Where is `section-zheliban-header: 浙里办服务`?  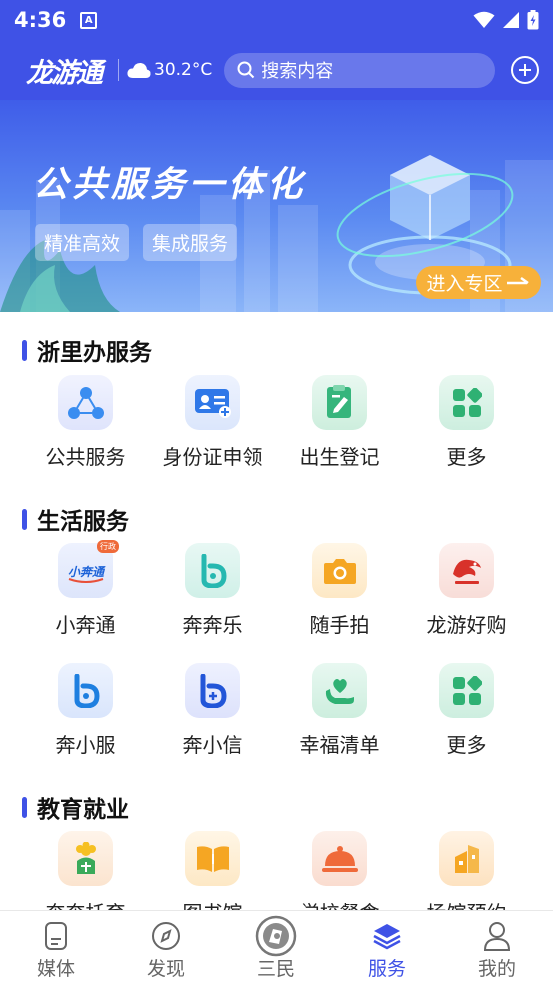
section-zheliban-header: 浙里办服务 is located at coordinates (87, 350).